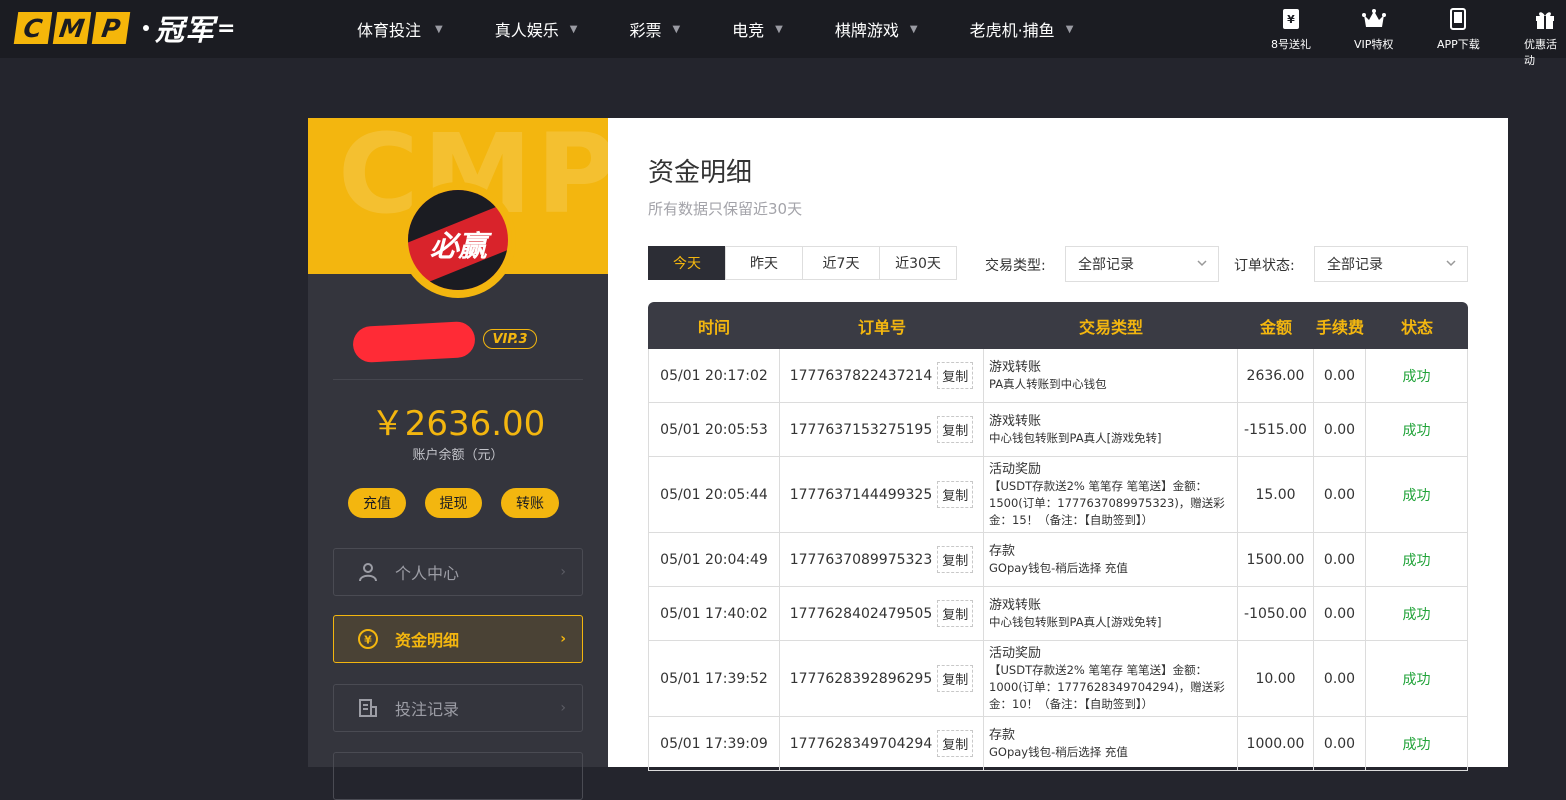  I want to click on tool-label: VIP特权, so click(1374, 44).